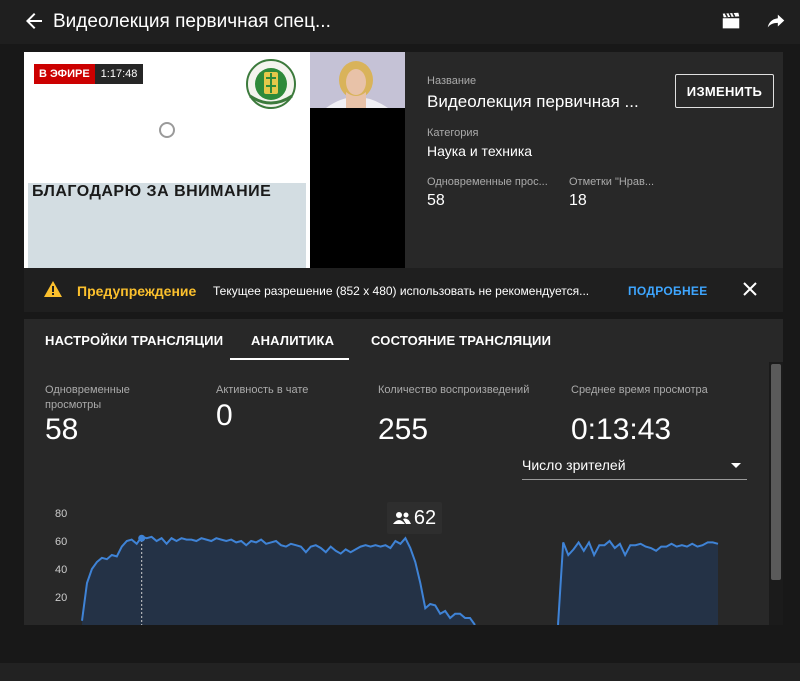 The width and height of the screenshot is (800, 681). I want to click on scrollbar-thumb, so click(776, 472).